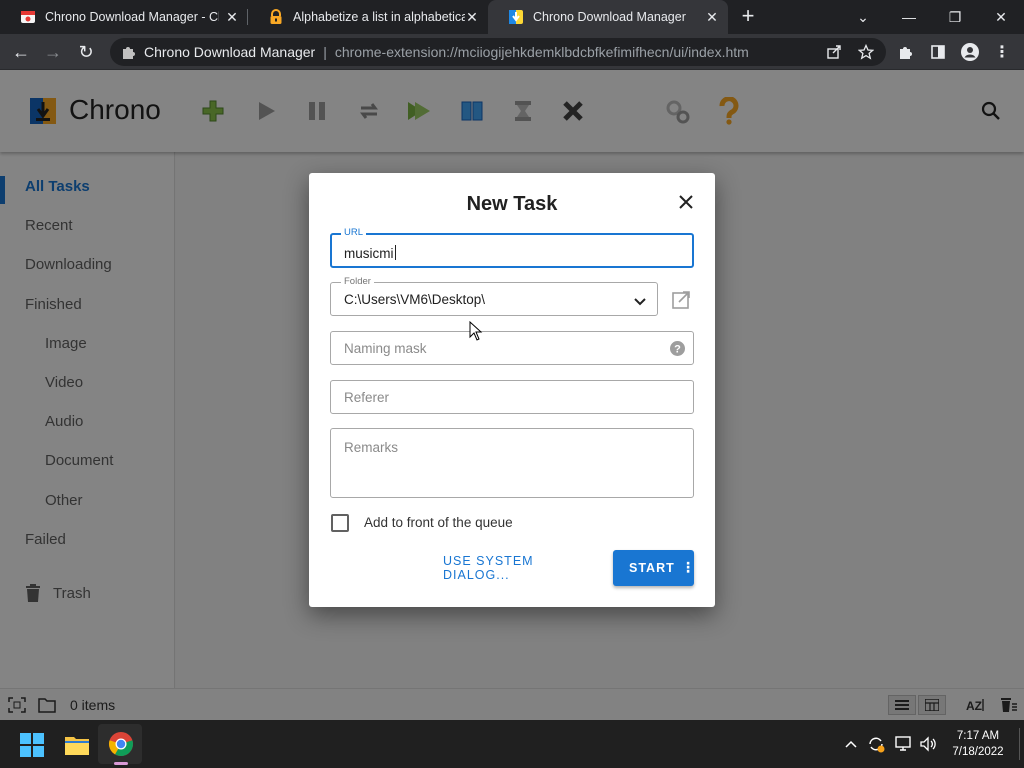 The height and width of the screenshot is (768, 1024). Describe the element at coordinates (978, 752) in the screenshot. I see `clock-date: 7/18/2022` at that location.